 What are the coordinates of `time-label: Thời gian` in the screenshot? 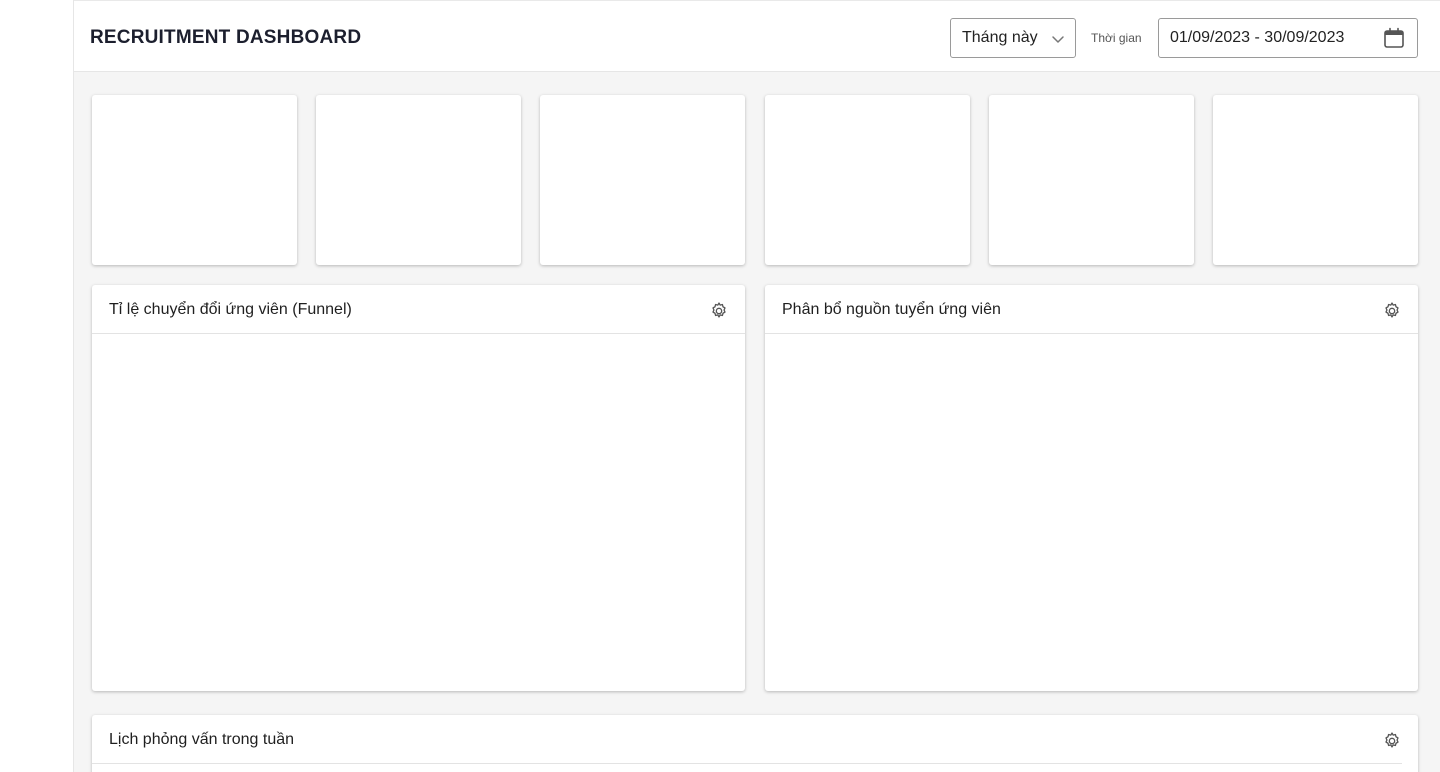 It's located at (1116, 38).